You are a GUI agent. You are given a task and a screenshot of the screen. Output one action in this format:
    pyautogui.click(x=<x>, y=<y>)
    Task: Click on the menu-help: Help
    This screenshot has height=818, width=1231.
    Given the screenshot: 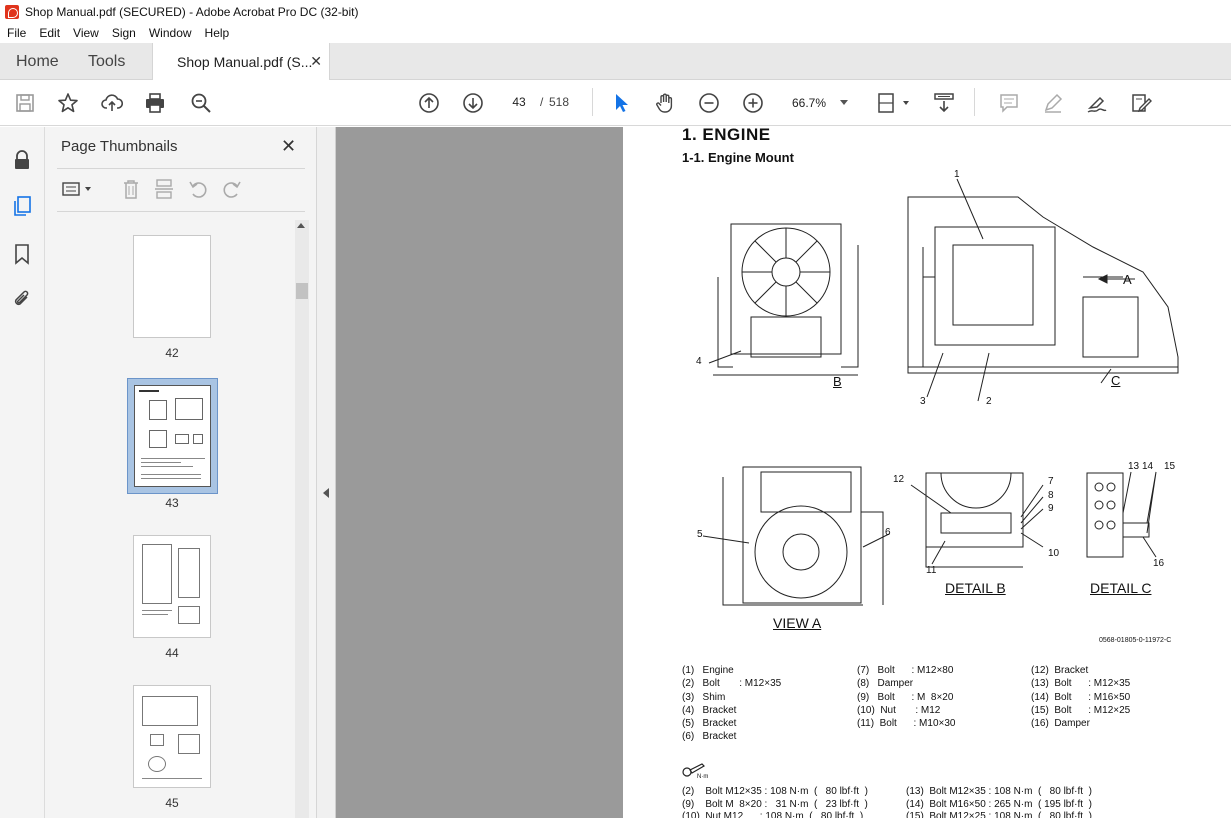 What is the action you would take?
    pyautogui.click(x=217, y=33)
    